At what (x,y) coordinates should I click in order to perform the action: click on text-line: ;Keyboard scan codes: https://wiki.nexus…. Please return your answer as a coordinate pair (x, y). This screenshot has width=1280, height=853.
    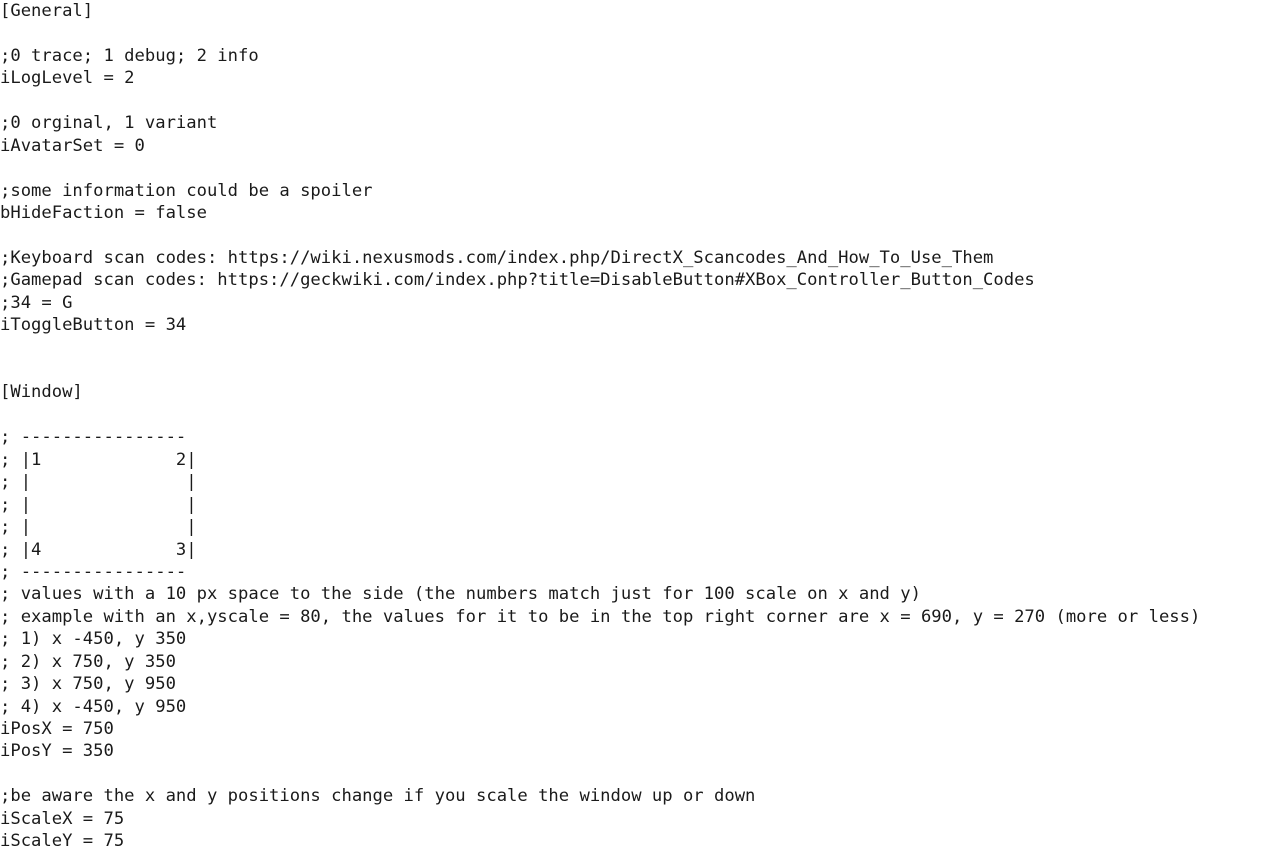
    Looking at the image, I should click on (497, 257).